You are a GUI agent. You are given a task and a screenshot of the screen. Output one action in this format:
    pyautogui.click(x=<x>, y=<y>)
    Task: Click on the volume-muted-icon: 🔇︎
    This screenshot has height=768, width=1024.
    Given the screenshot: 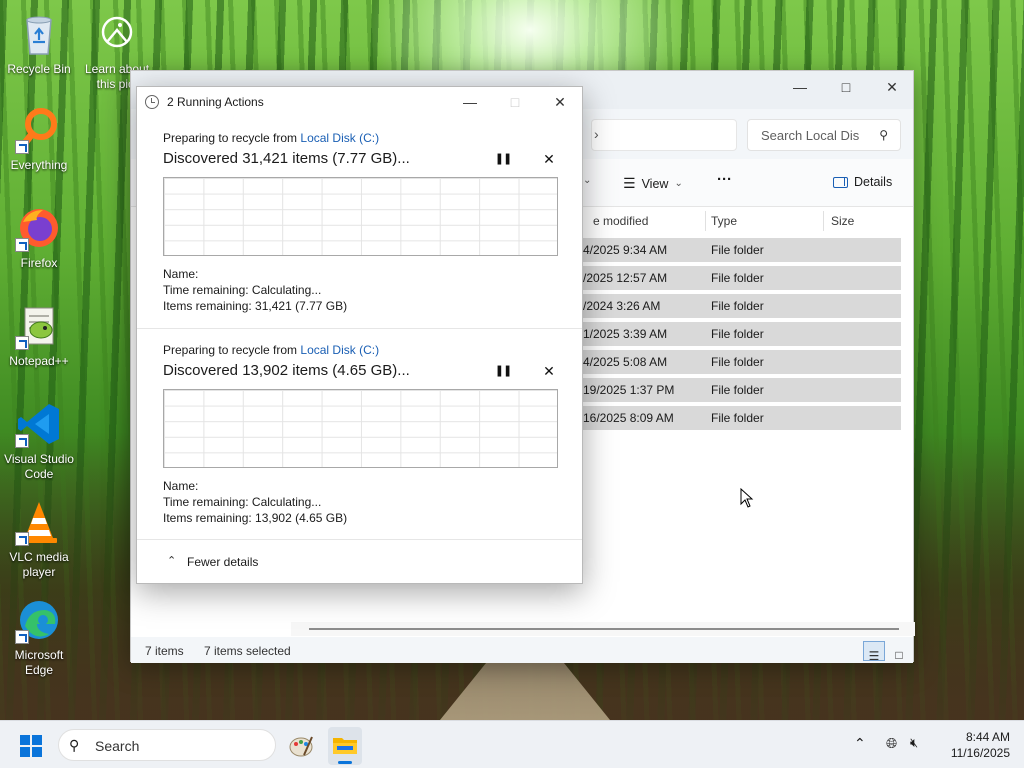 What is the action you would take?
    pyautogui.click(x=914, y=743)
    